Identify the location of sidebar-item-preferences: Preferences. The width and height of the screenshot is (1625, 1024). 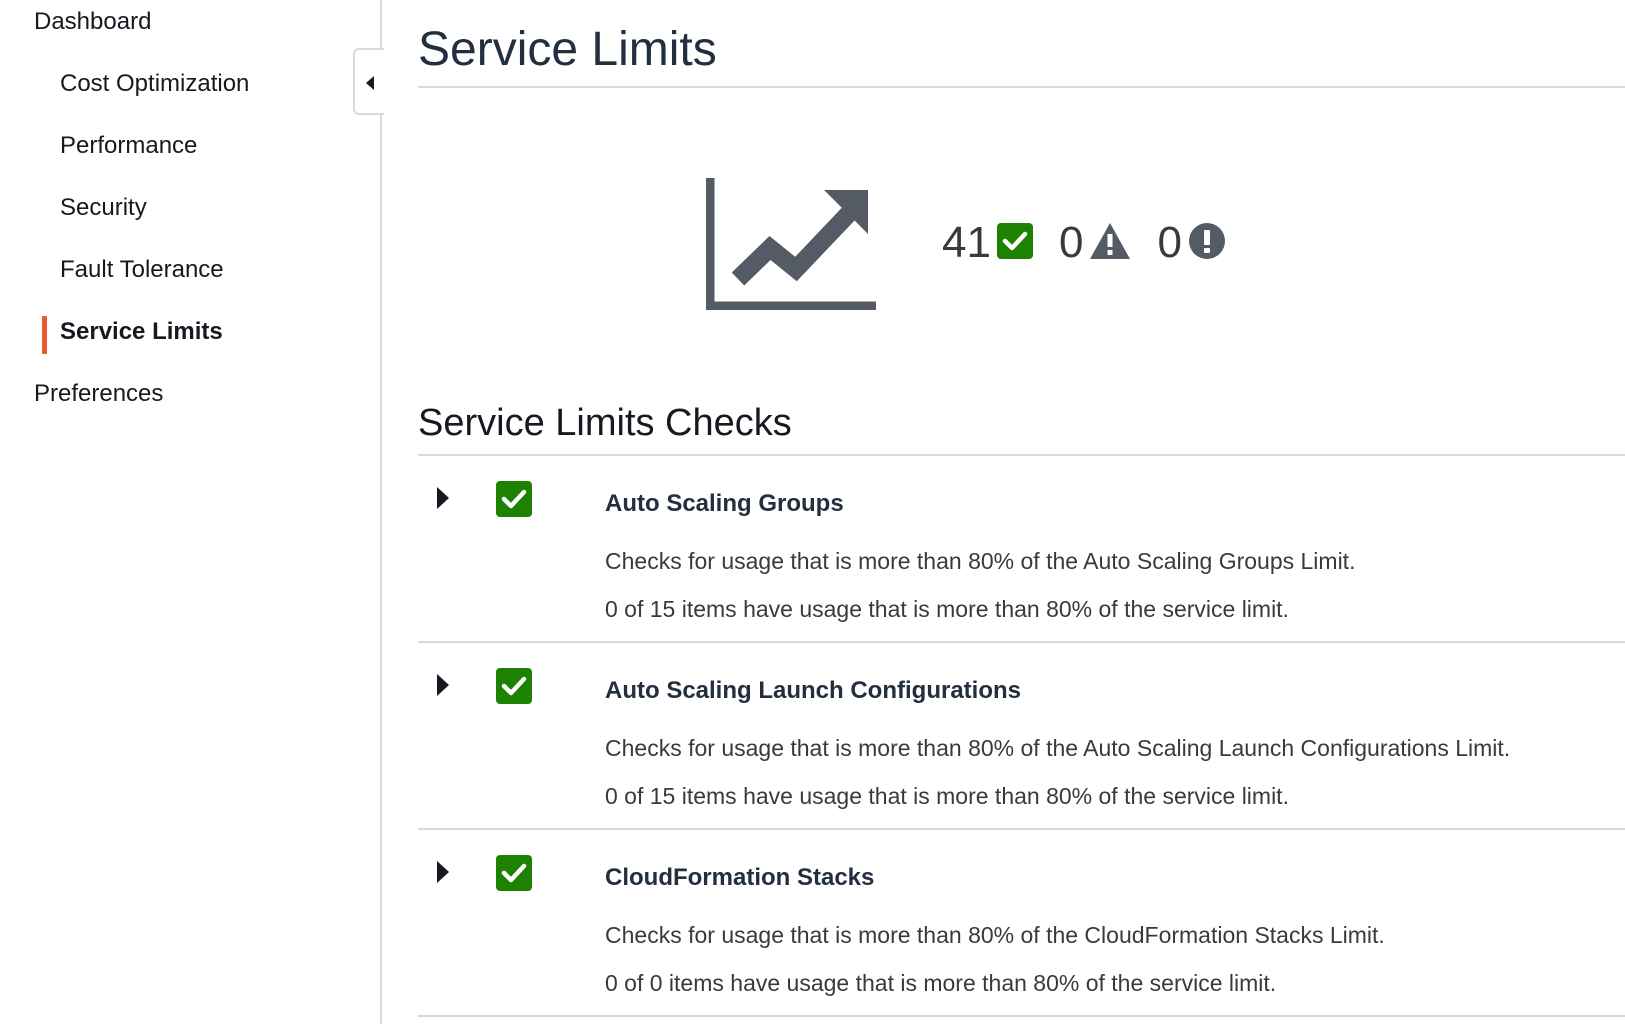
(98, 394).